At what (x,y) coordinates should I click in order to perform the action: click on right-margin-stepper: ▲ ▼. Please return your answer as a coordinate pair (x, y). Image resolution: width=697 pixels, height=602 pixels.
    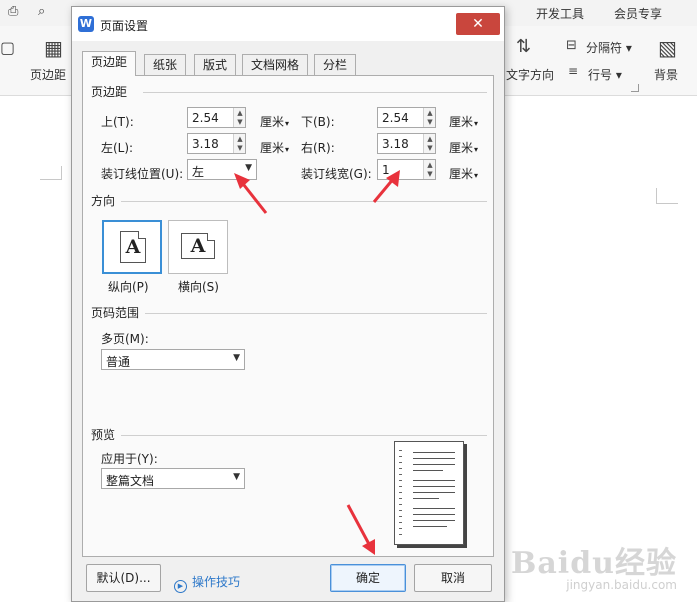
    Looking at the image, I should click on (429, 143).